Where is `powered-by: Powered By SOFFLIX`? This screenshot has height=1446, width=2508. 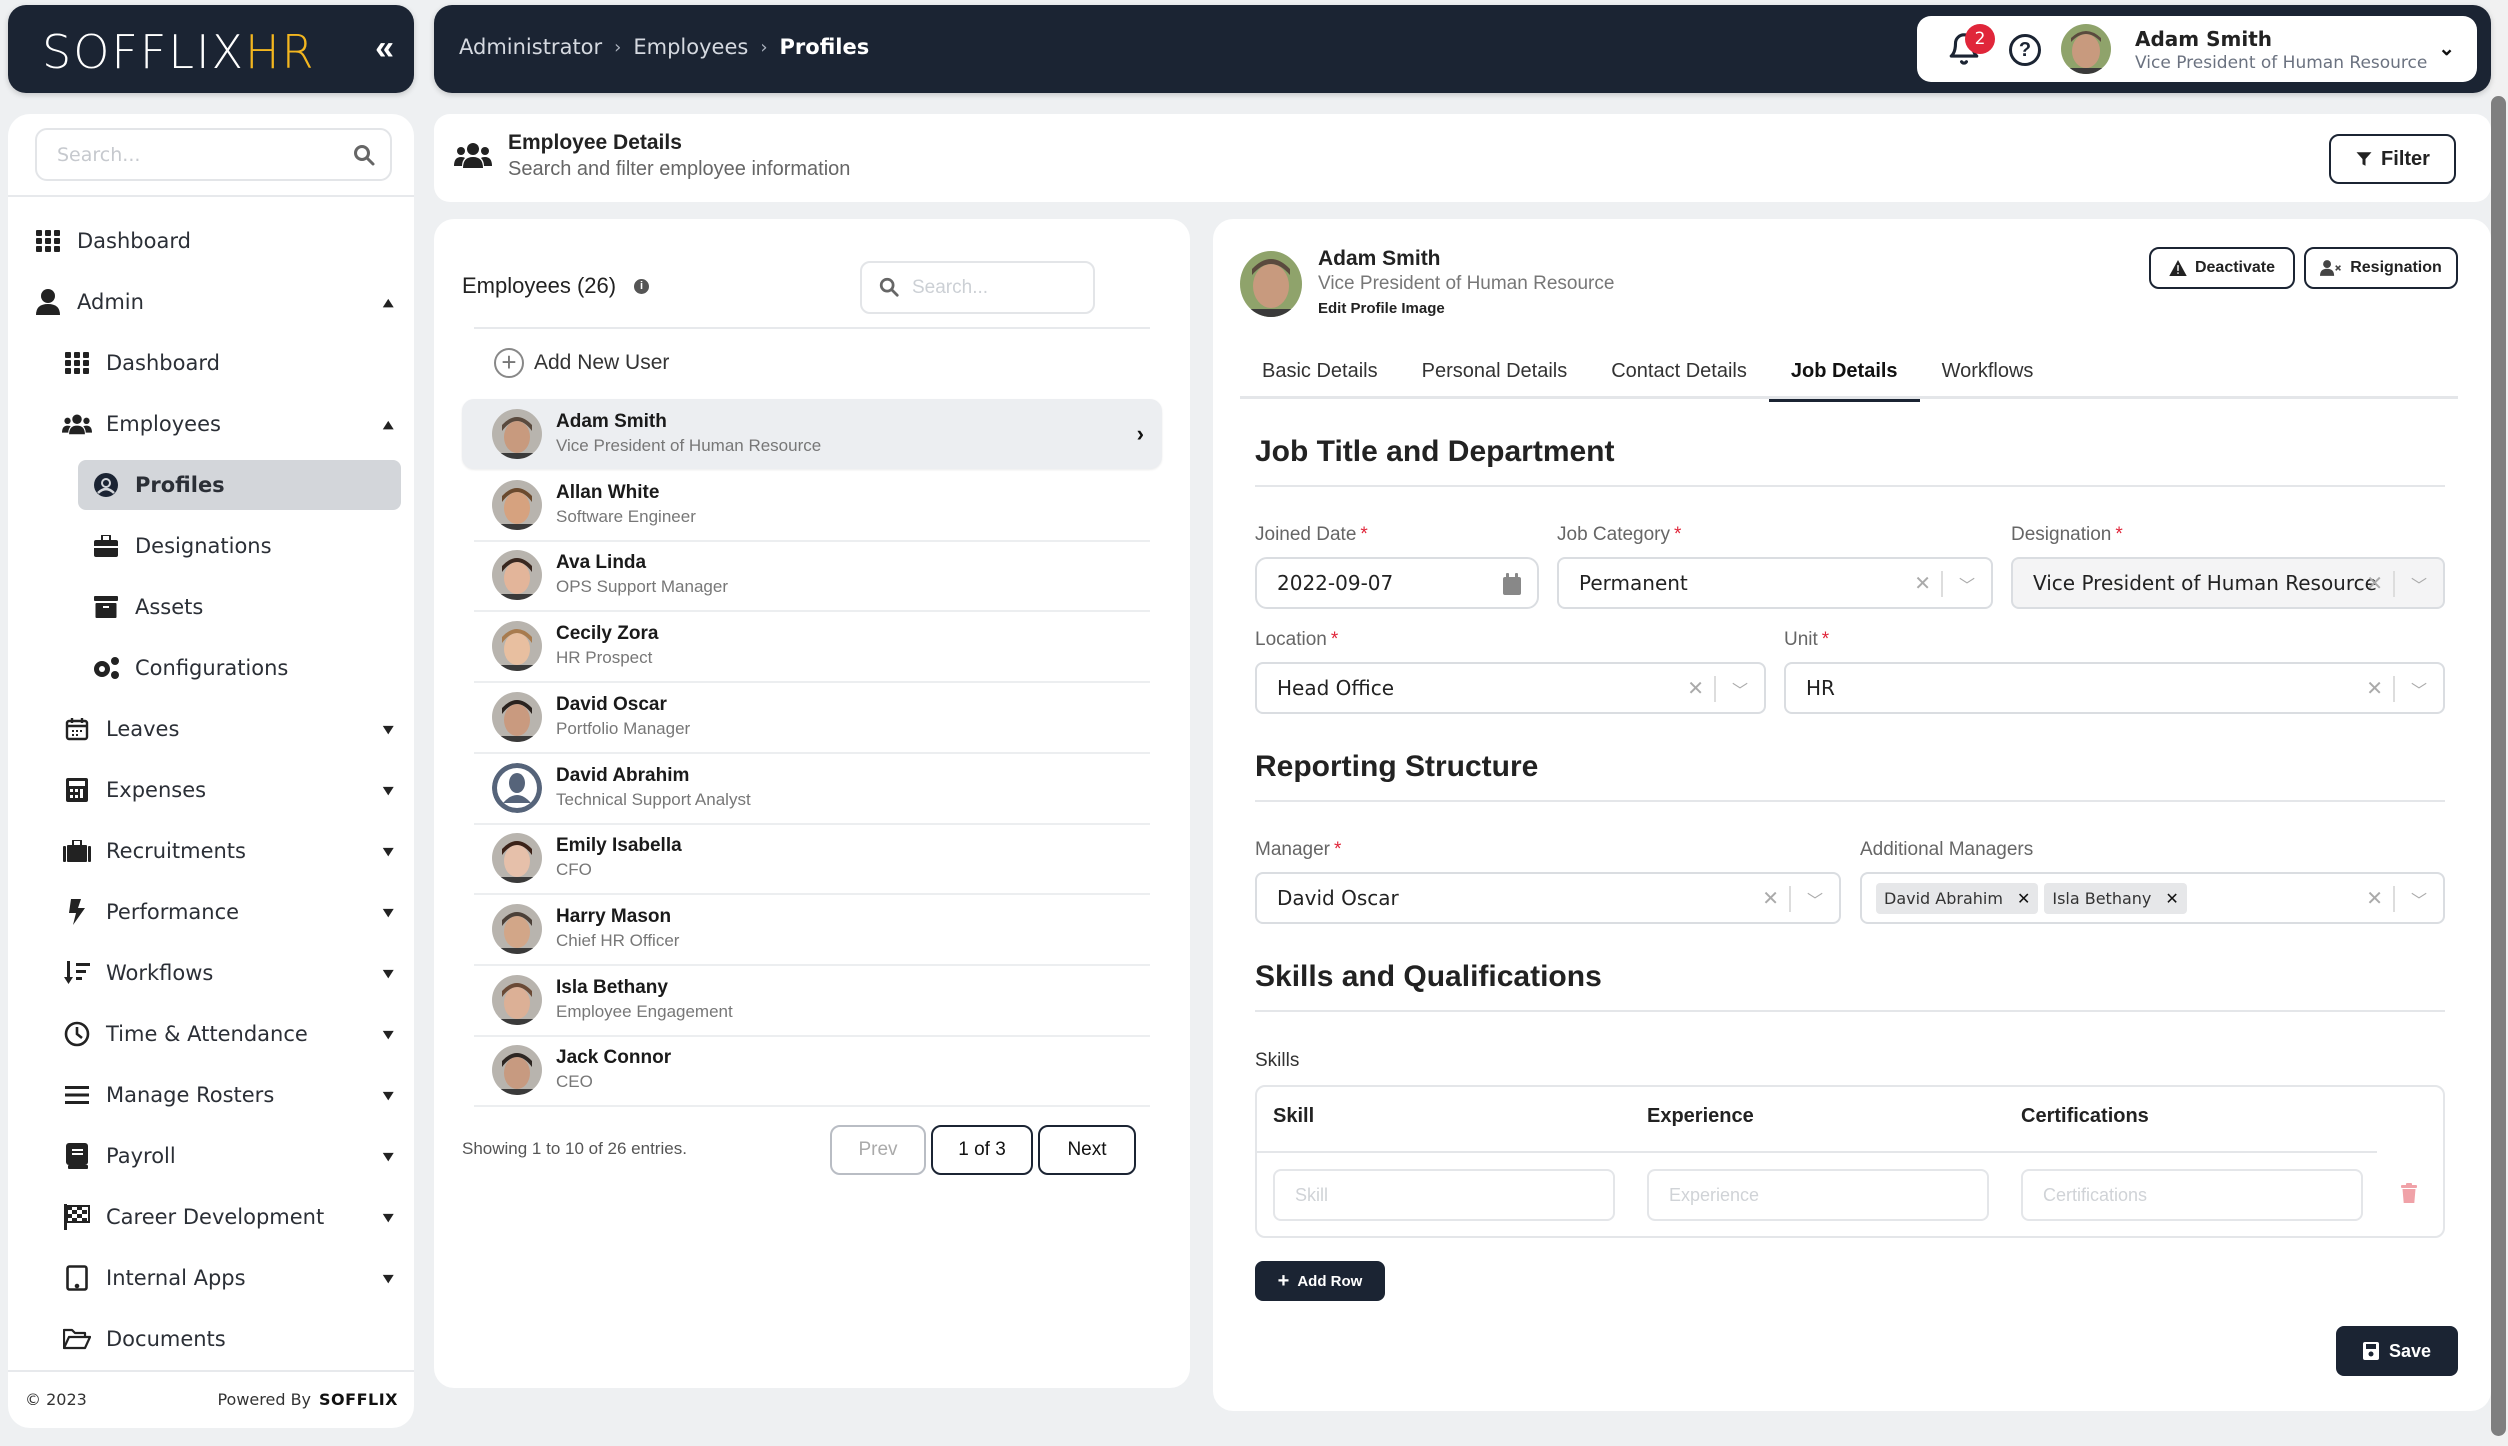
powered-by: Powered By SOFFLIX is located at coordinates (307, 1399).